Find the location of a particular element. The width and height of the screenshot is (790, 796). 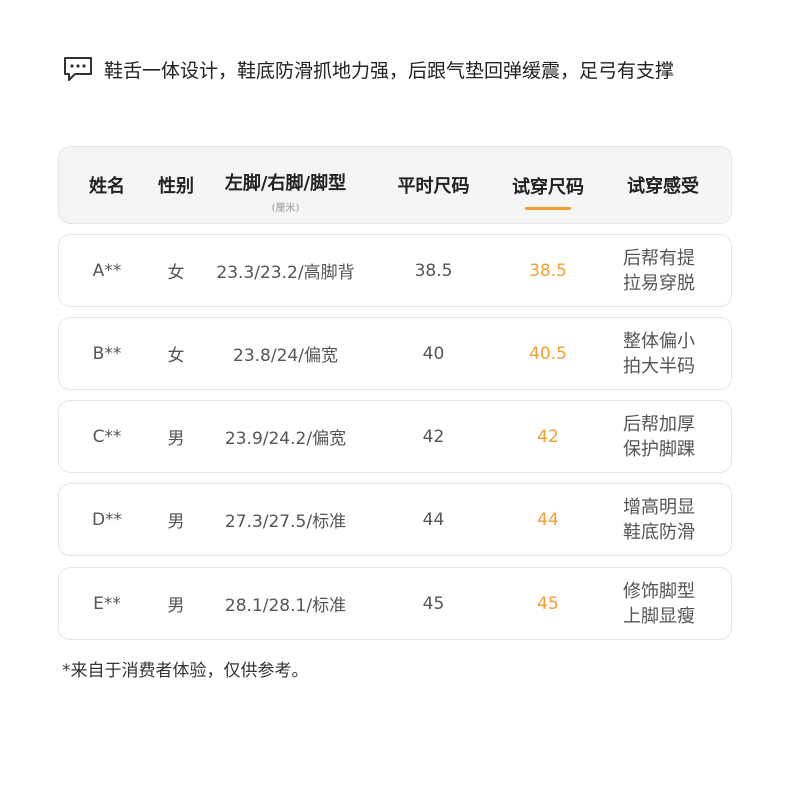

header-foot-label: 左脚/右脚/脚型 is located at coordinates (285, 183).